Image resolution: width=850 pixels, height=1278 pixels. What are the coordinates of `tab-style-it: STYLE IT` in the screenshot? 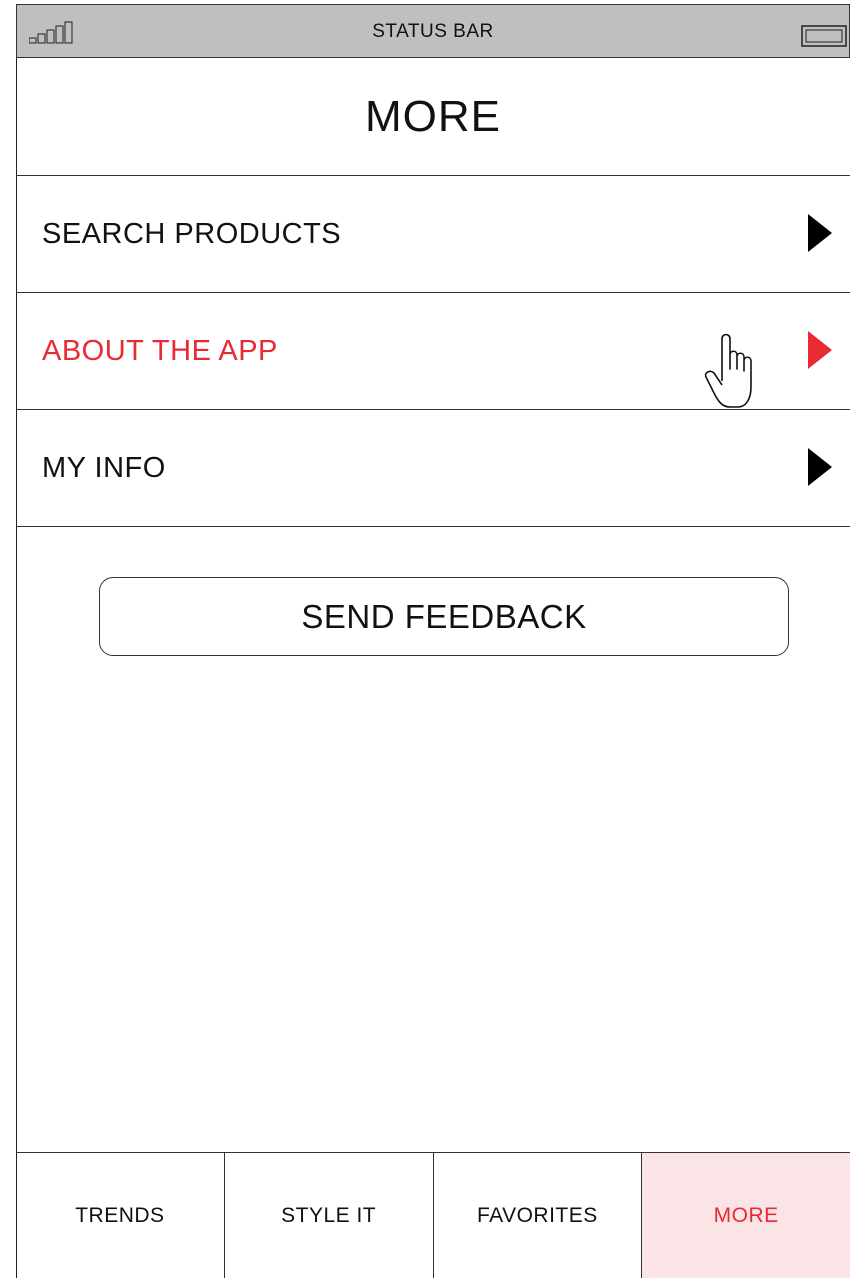 It's located at (329, 1215).